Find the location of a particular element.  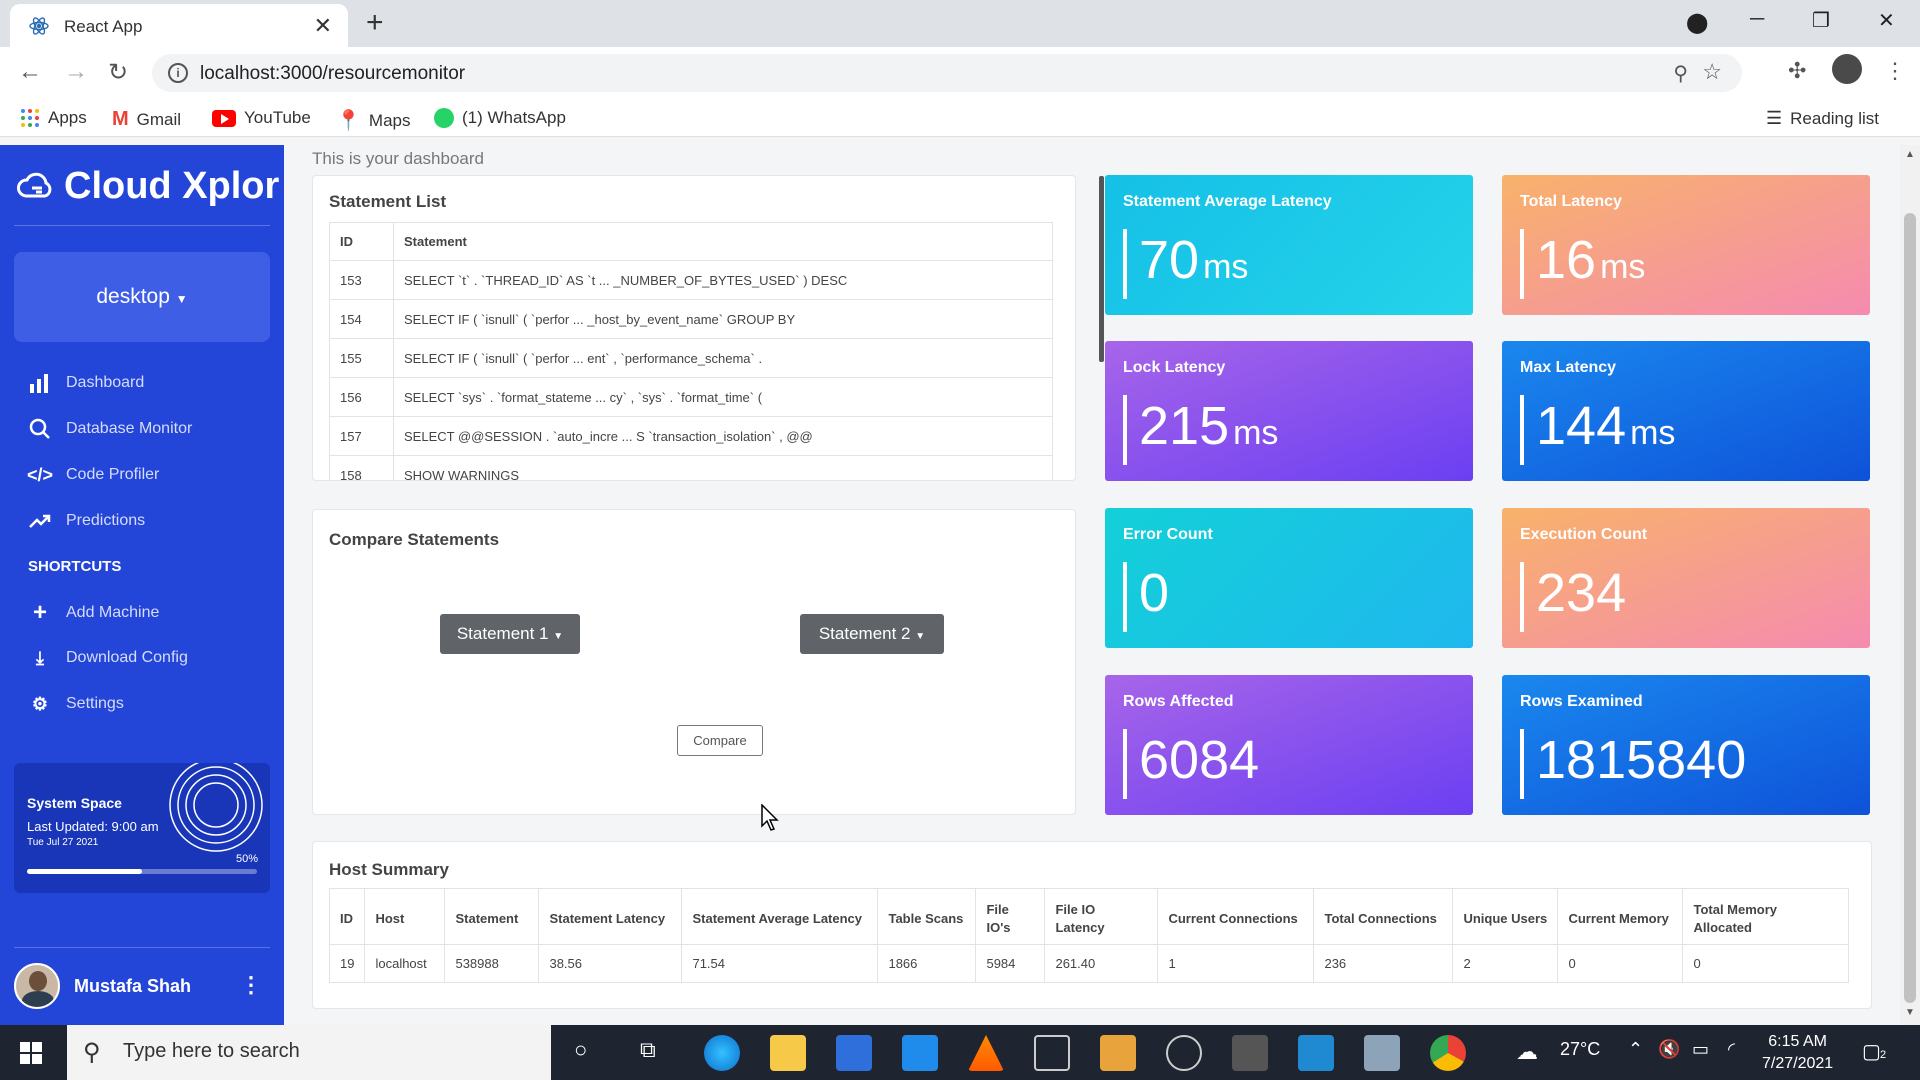

metric-value: 70 ms is located at coordinates (1193, 263).